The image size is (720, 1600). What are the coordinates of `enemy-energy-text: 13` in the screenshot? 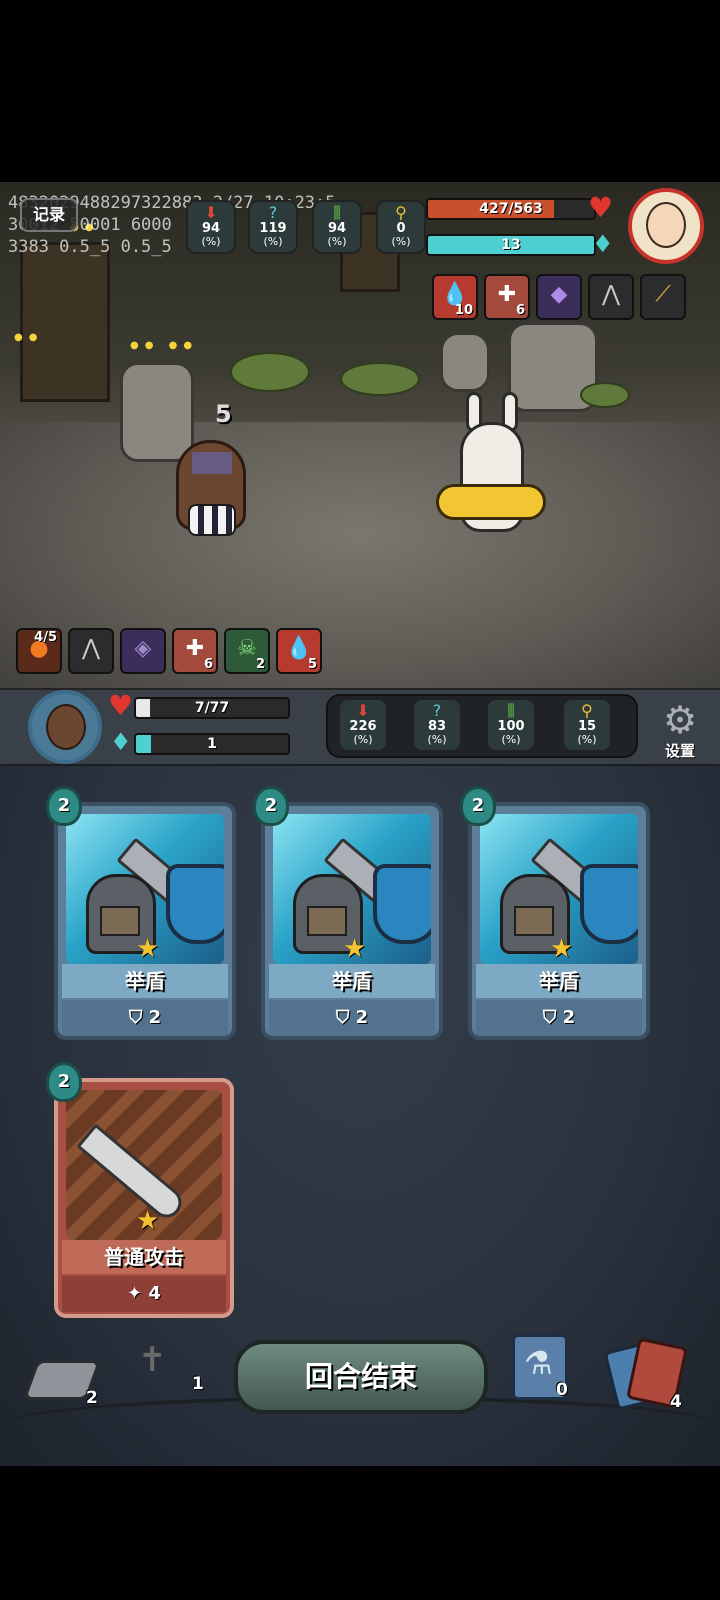 It's located at (511, 245).